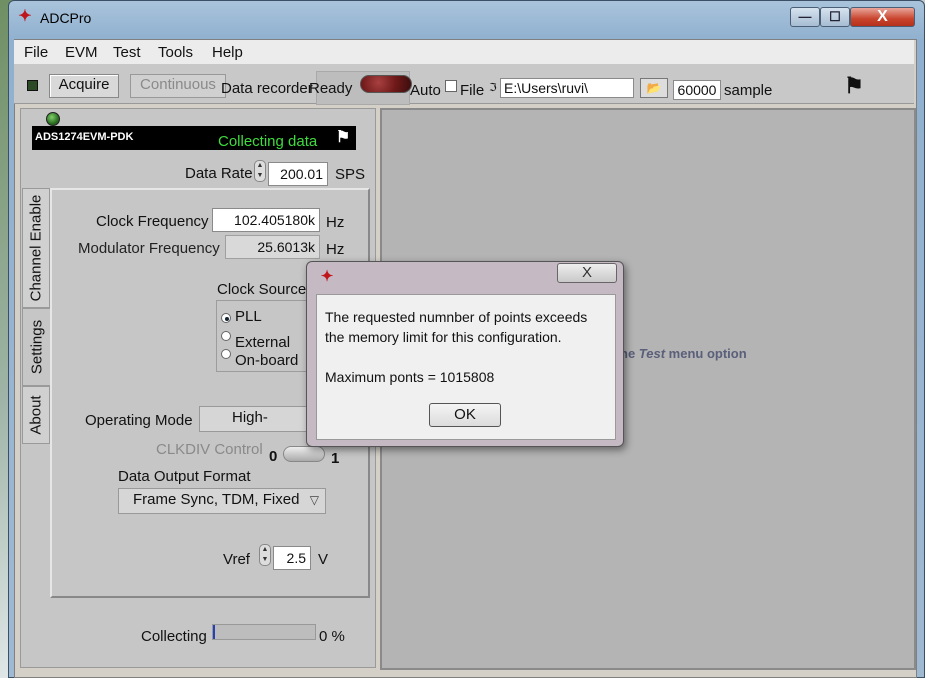  I want to click on dialog-message-line2: the memory limit for this configuration., so click(443, 337).